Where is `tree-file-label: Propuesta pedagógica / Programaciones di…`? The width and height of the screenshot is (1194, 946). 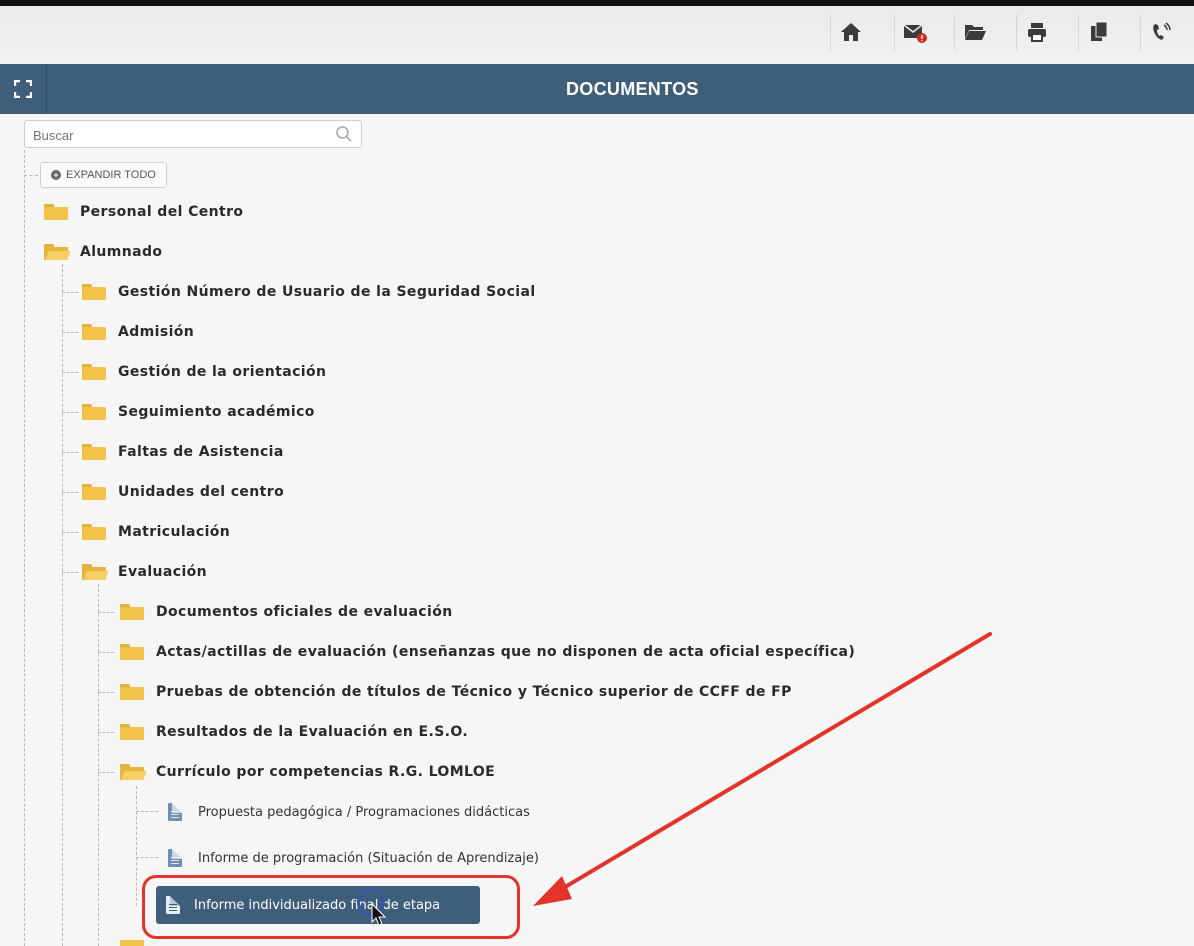
tree-file-label: Propuesta pedagógica / Programaciones di… is located at coordinates (364, 812).